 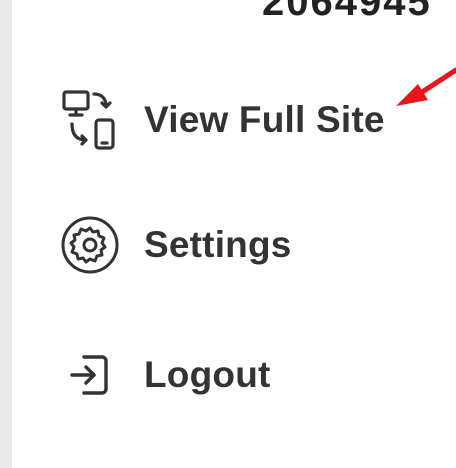 What do you see at coordinates (90, 120) in the screenshot?
I see `responsive-view-icon` at bounding box center [90, 120].